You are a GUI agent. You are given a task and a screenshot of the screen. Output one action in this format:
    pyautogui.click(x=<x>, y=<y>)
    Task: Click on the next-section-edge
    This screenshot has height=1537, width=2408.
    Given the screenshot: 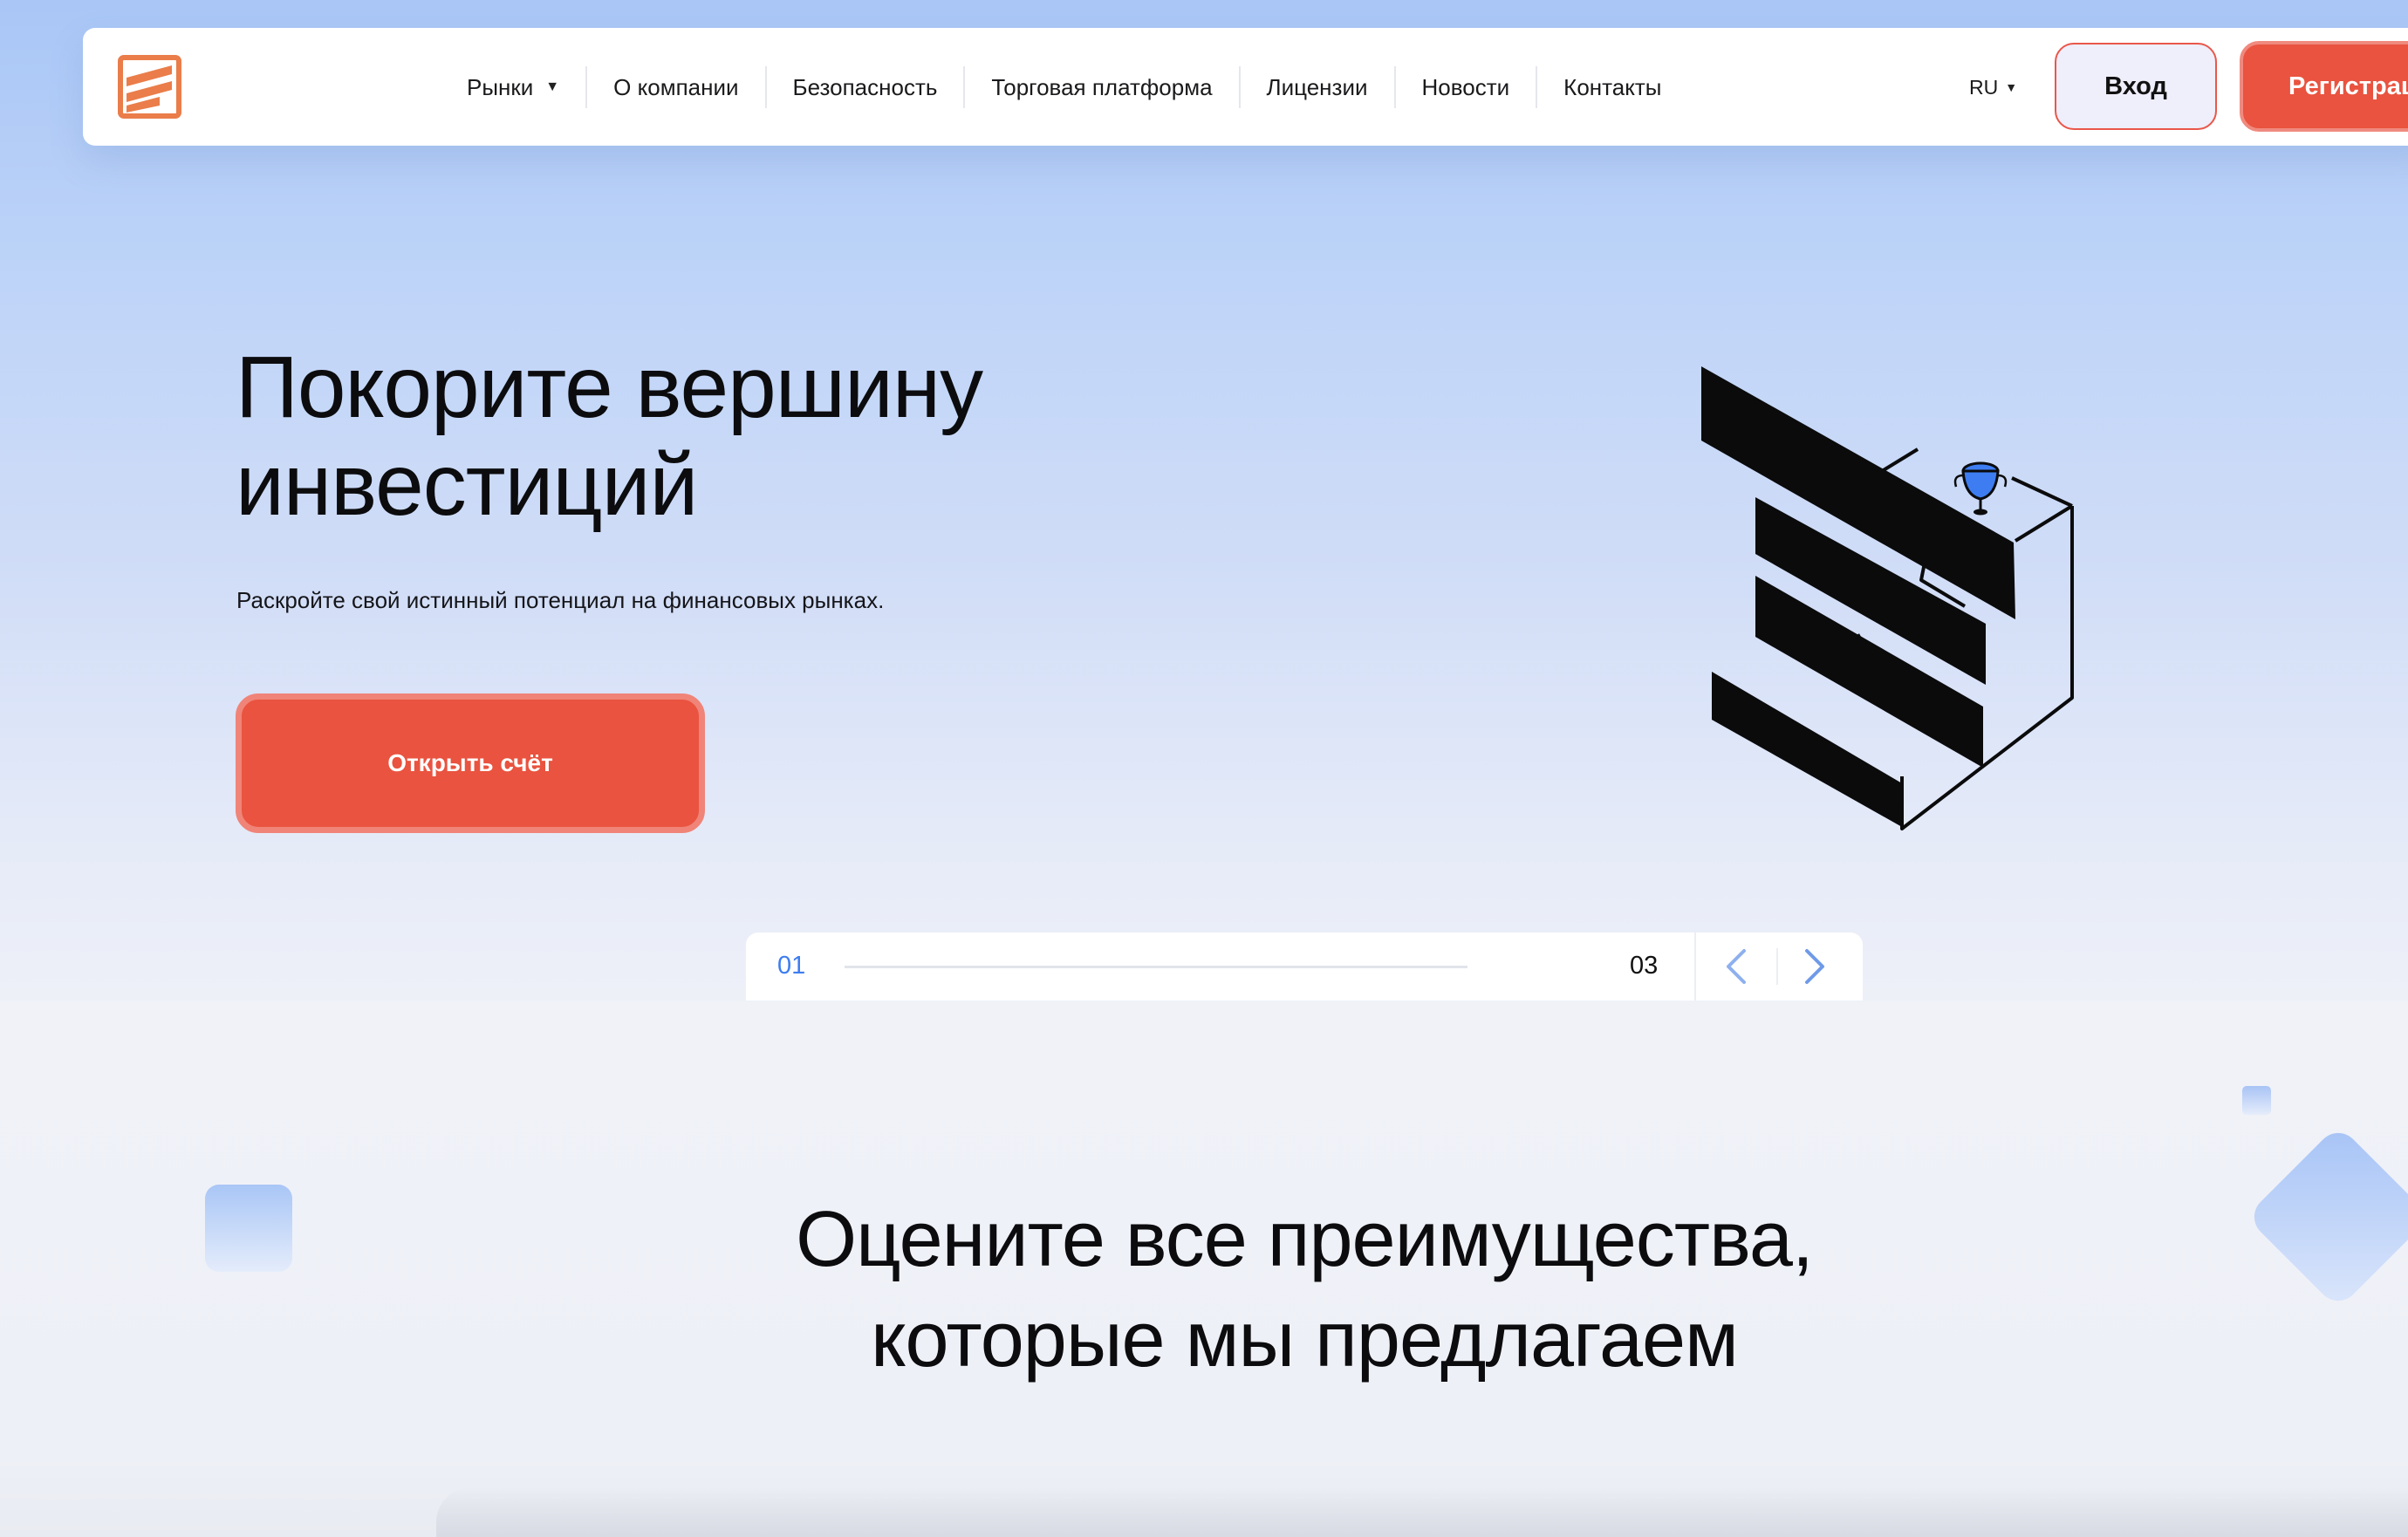 What is the action you would take?
    pyautogui.click(x=1422, y=1512)
    